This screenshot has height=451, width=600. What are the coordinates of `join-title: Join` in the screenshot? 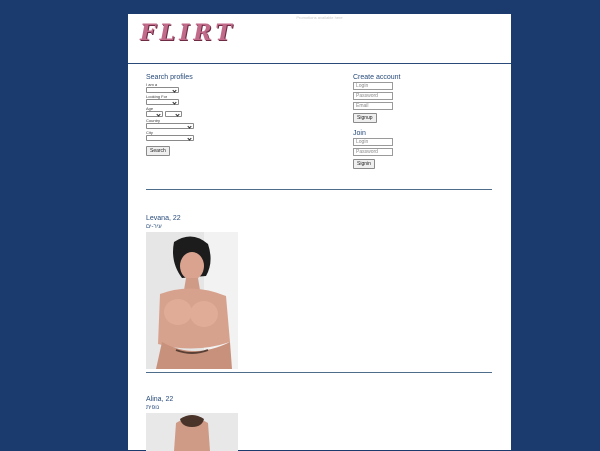 It's located at (359, 133).